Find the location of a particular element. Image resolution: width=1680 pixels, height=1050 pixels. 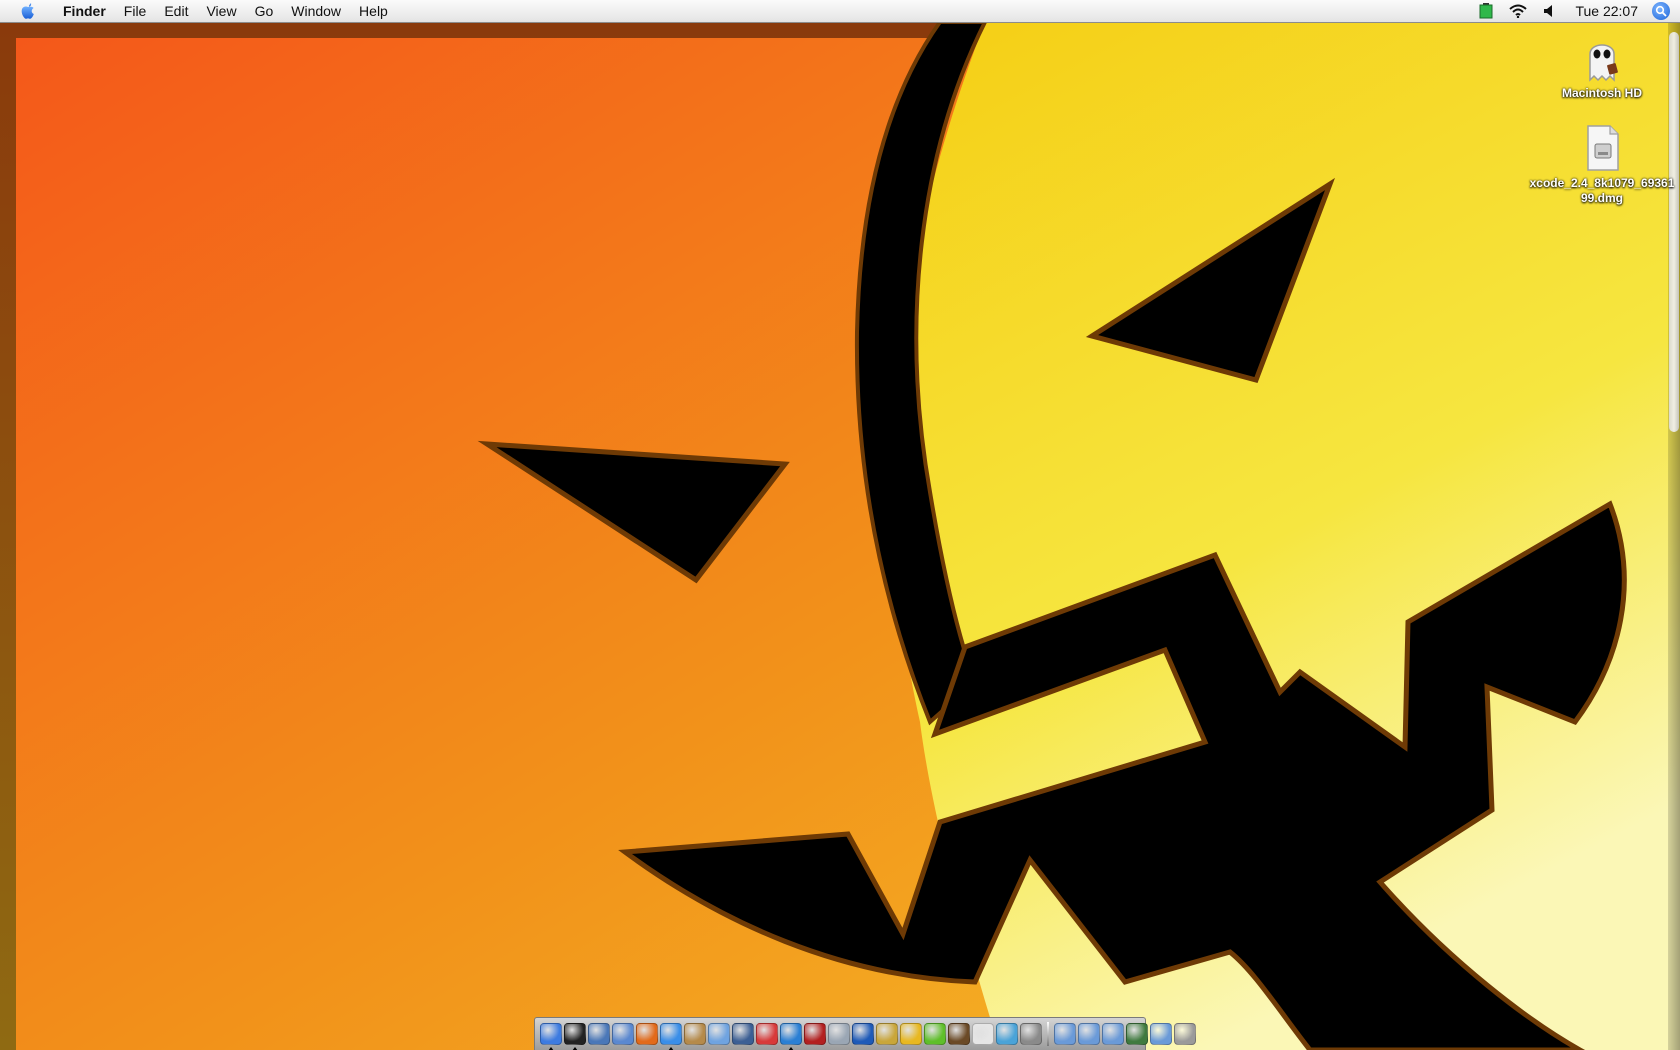

ical-icon is located at coordinates (767, 1034).